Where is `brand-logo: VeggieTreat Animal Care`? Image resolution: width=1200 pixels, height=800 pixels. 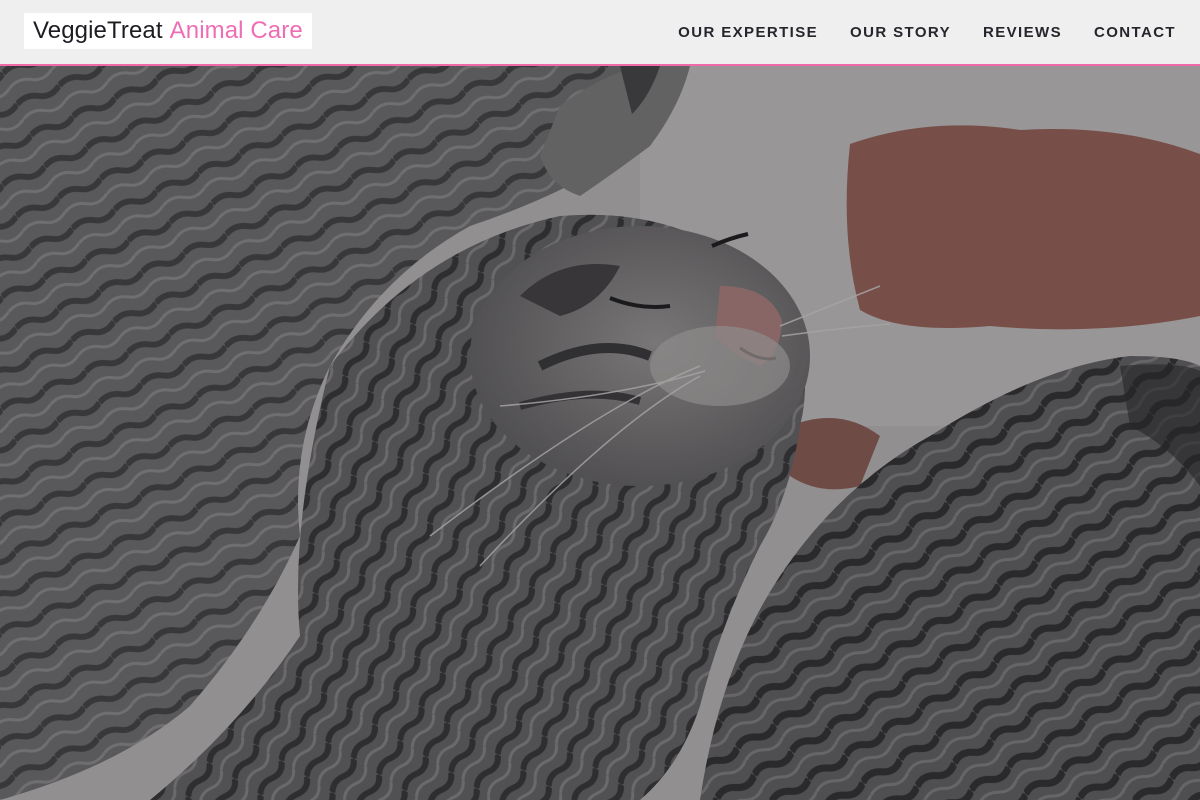 brand-logo: VeggieTreat Animal Care is located at coordinates (168, 31).